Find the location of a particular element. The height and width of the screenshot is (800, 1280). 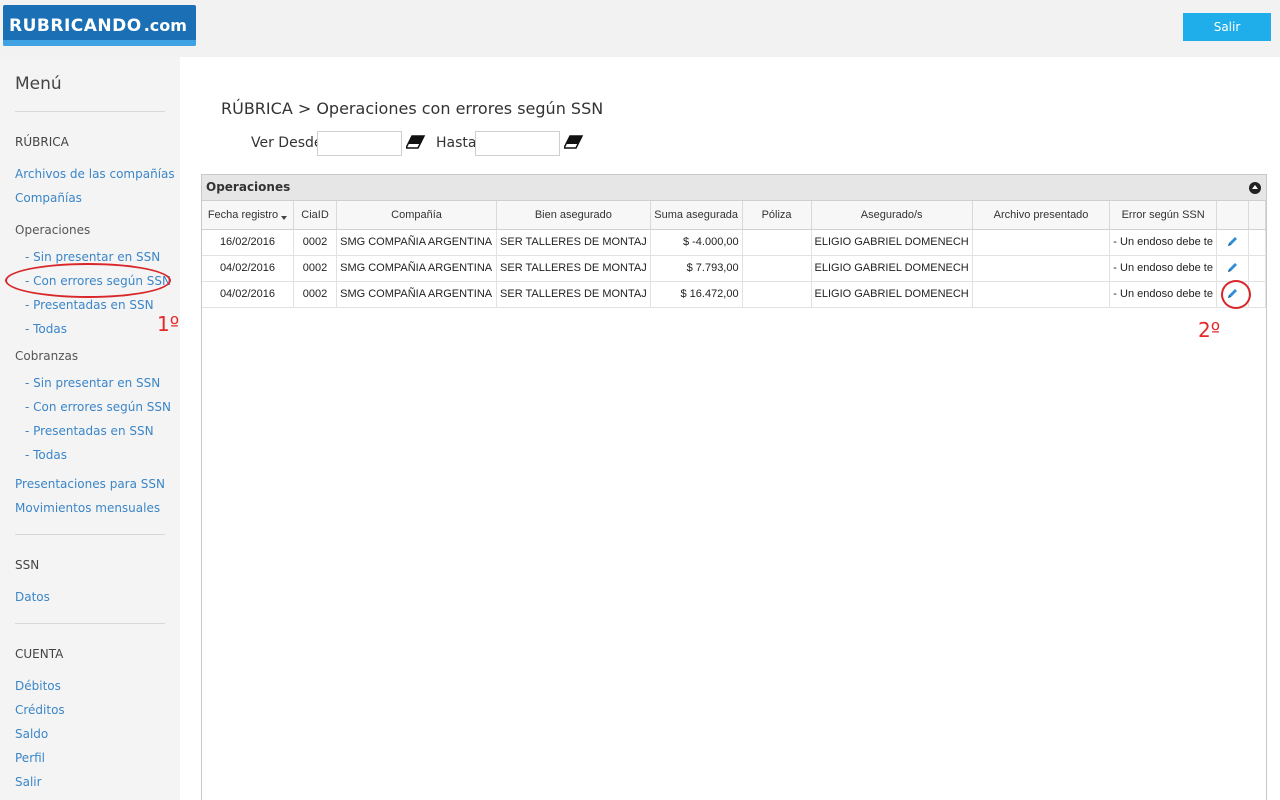

group-operaciones: Operaciones is located at coordinates (53, 230).